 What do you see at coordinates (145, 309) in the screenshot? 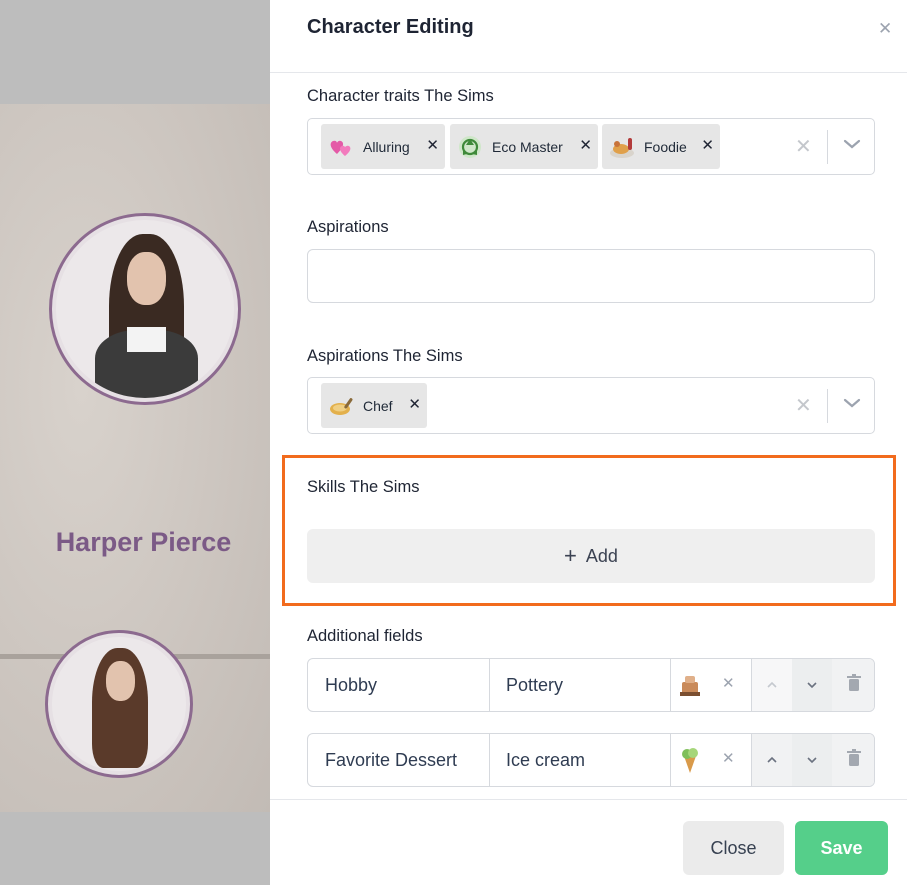
I see `character-avatar` at bounding box center [145, 309].